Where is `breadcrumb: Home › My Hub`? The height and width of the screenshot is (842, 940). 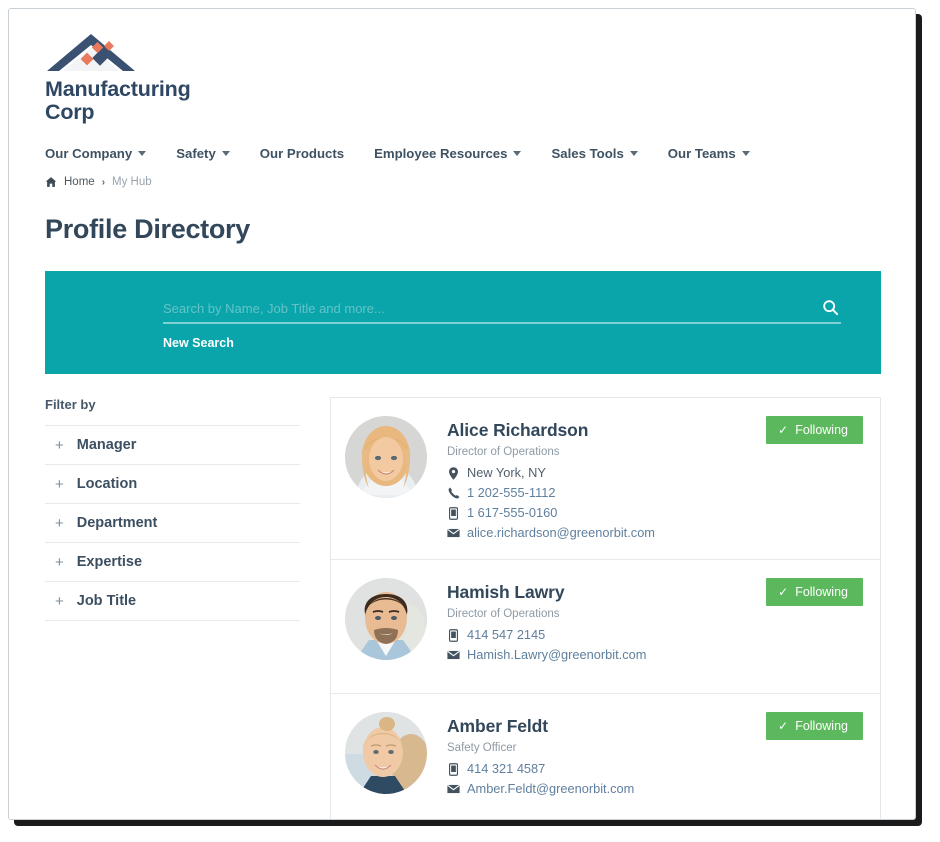 breadcrumb: Home › My Hub is located at coordinates (463, 182).